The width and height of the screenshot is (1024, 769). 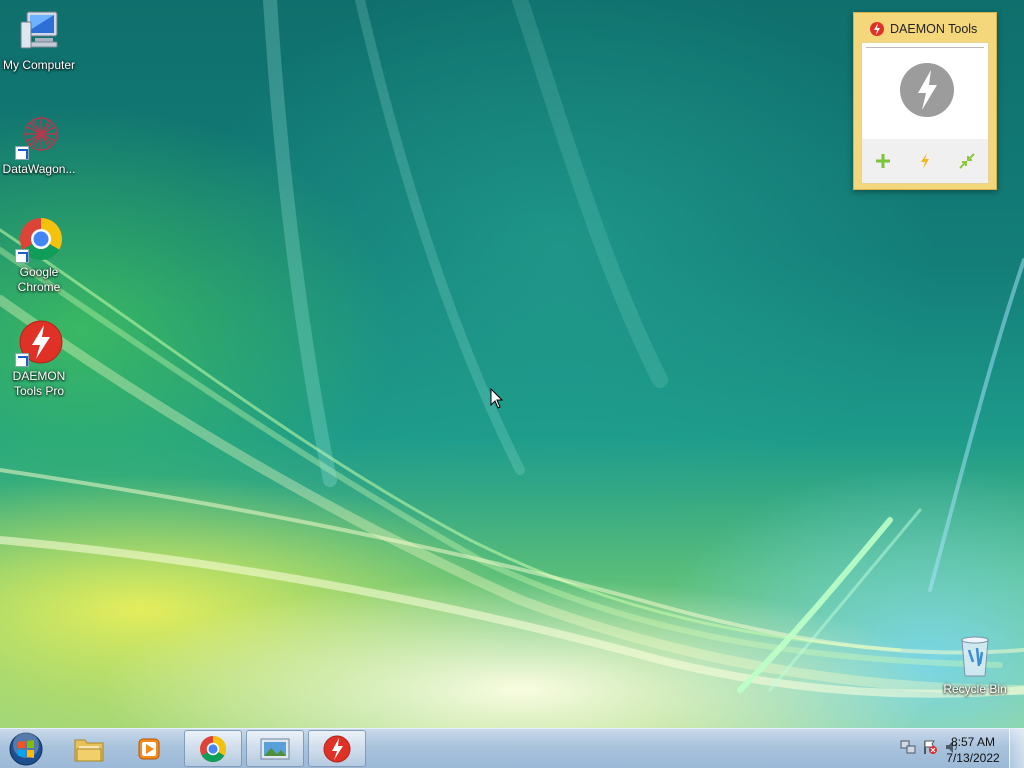 What do you see at coordinates (973, 758) in the screenshot?
I see `clock-date: 7/13/2022` at bounding box center [973, 758].